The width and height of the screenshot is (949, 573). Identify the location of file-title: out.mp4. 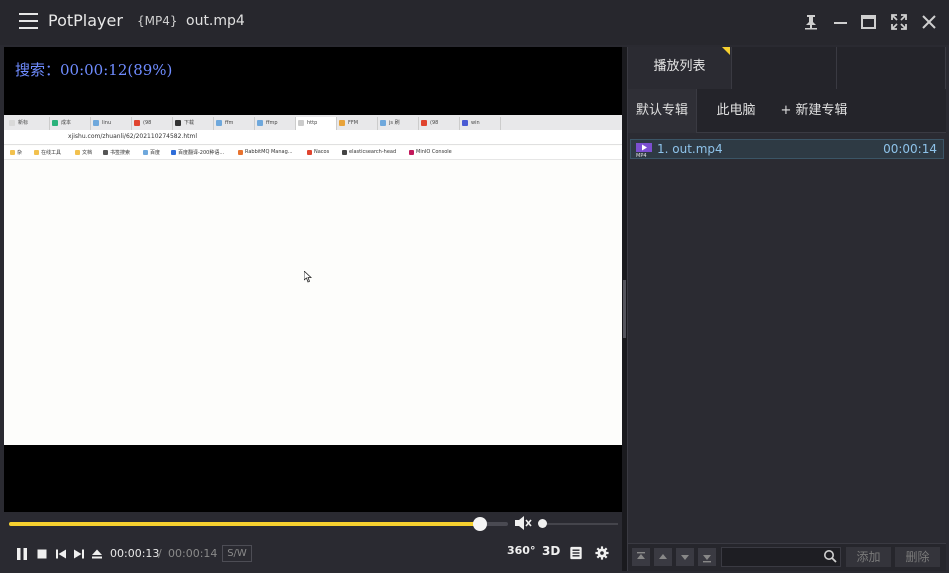
(215, 21).